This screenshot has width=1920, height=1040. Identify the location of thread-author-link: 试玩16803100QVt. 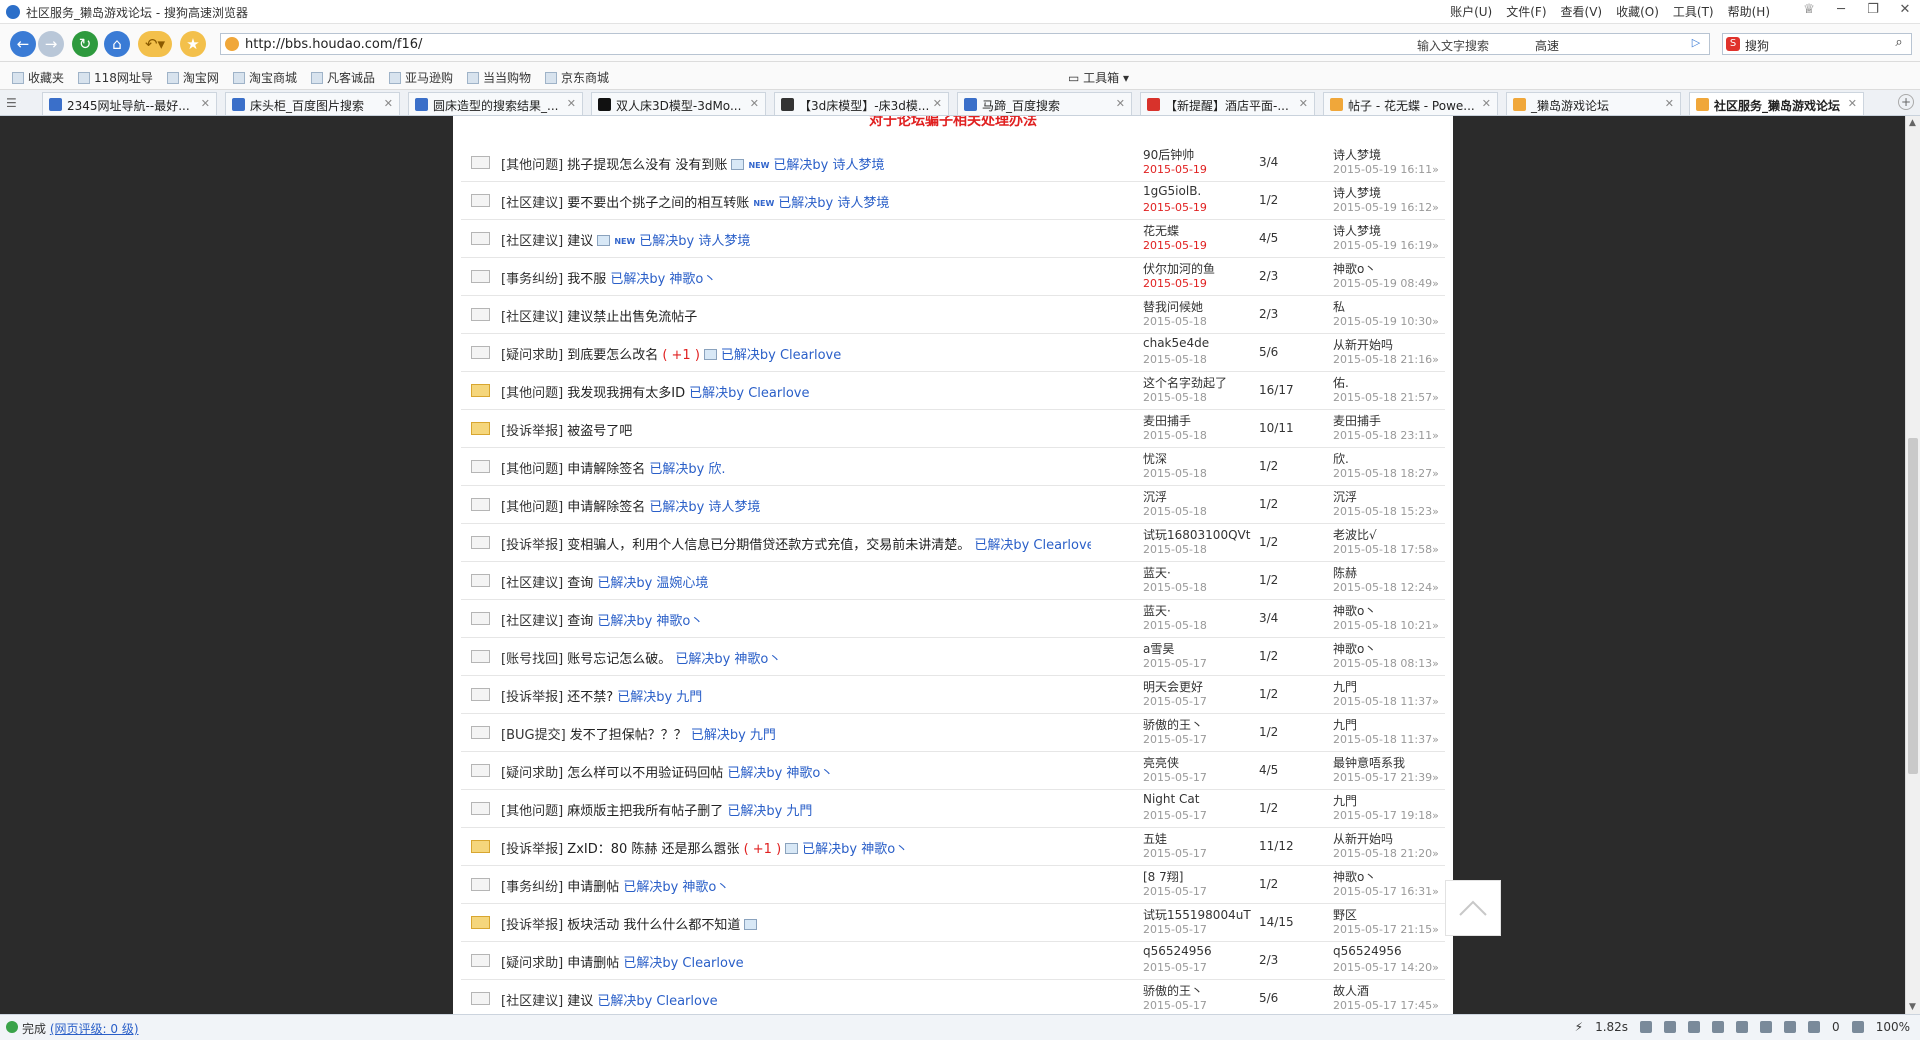
(1196, 534).